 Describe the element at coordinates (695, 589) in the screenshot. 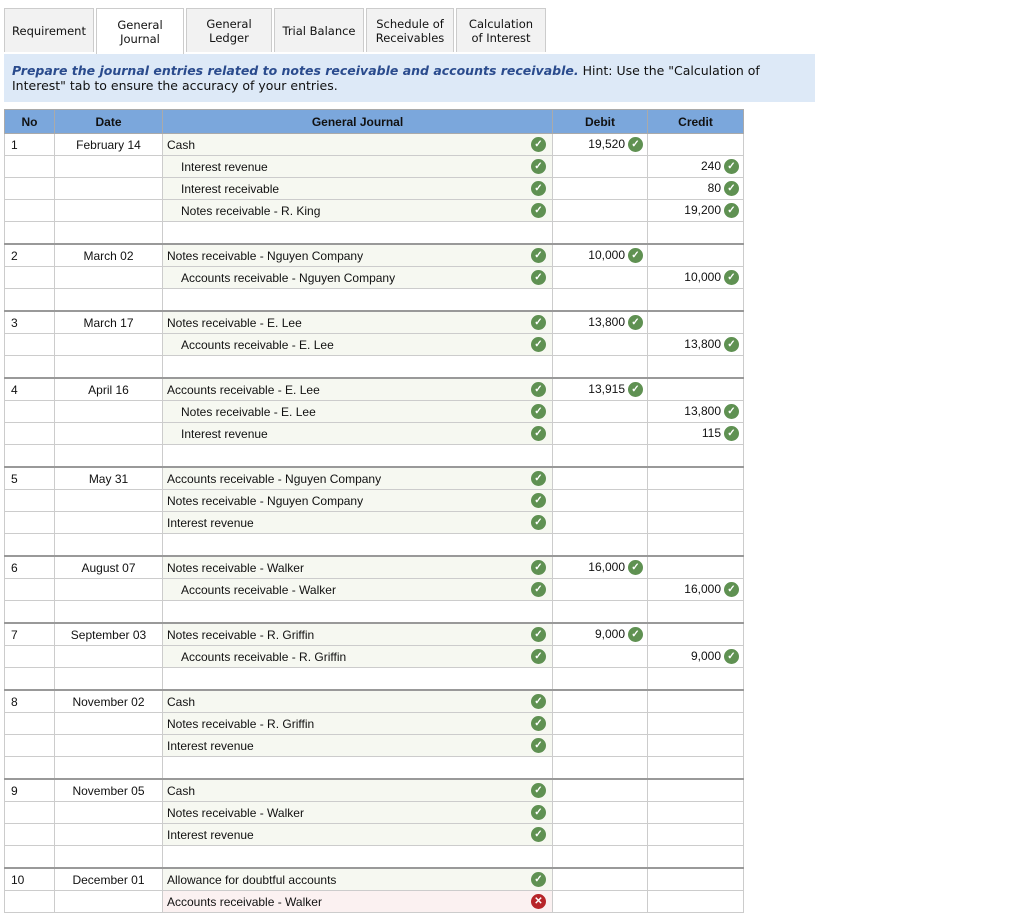

I see `credit-field: 16,000 ✓` at that location.